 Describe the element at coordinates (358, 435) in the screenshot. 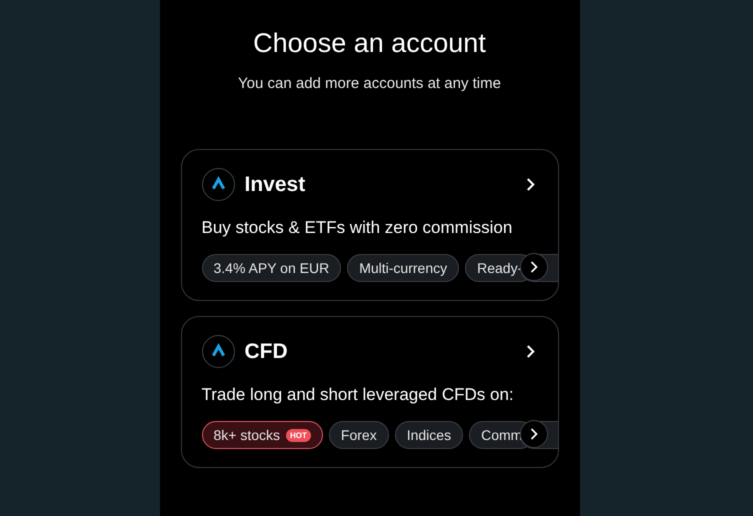

I see `tag-chip: Forex` at that location.